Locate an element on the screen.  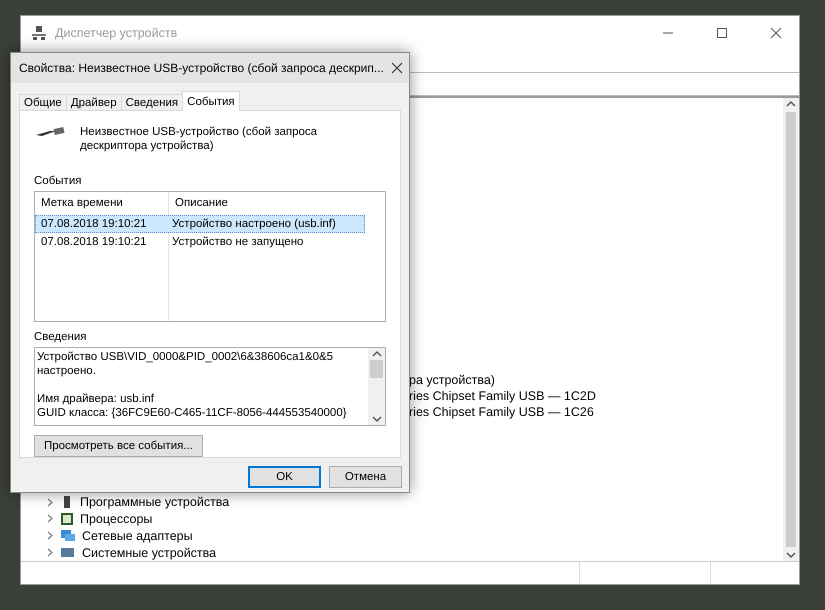
section-label: Сведения is located at coordinates (61, 337).